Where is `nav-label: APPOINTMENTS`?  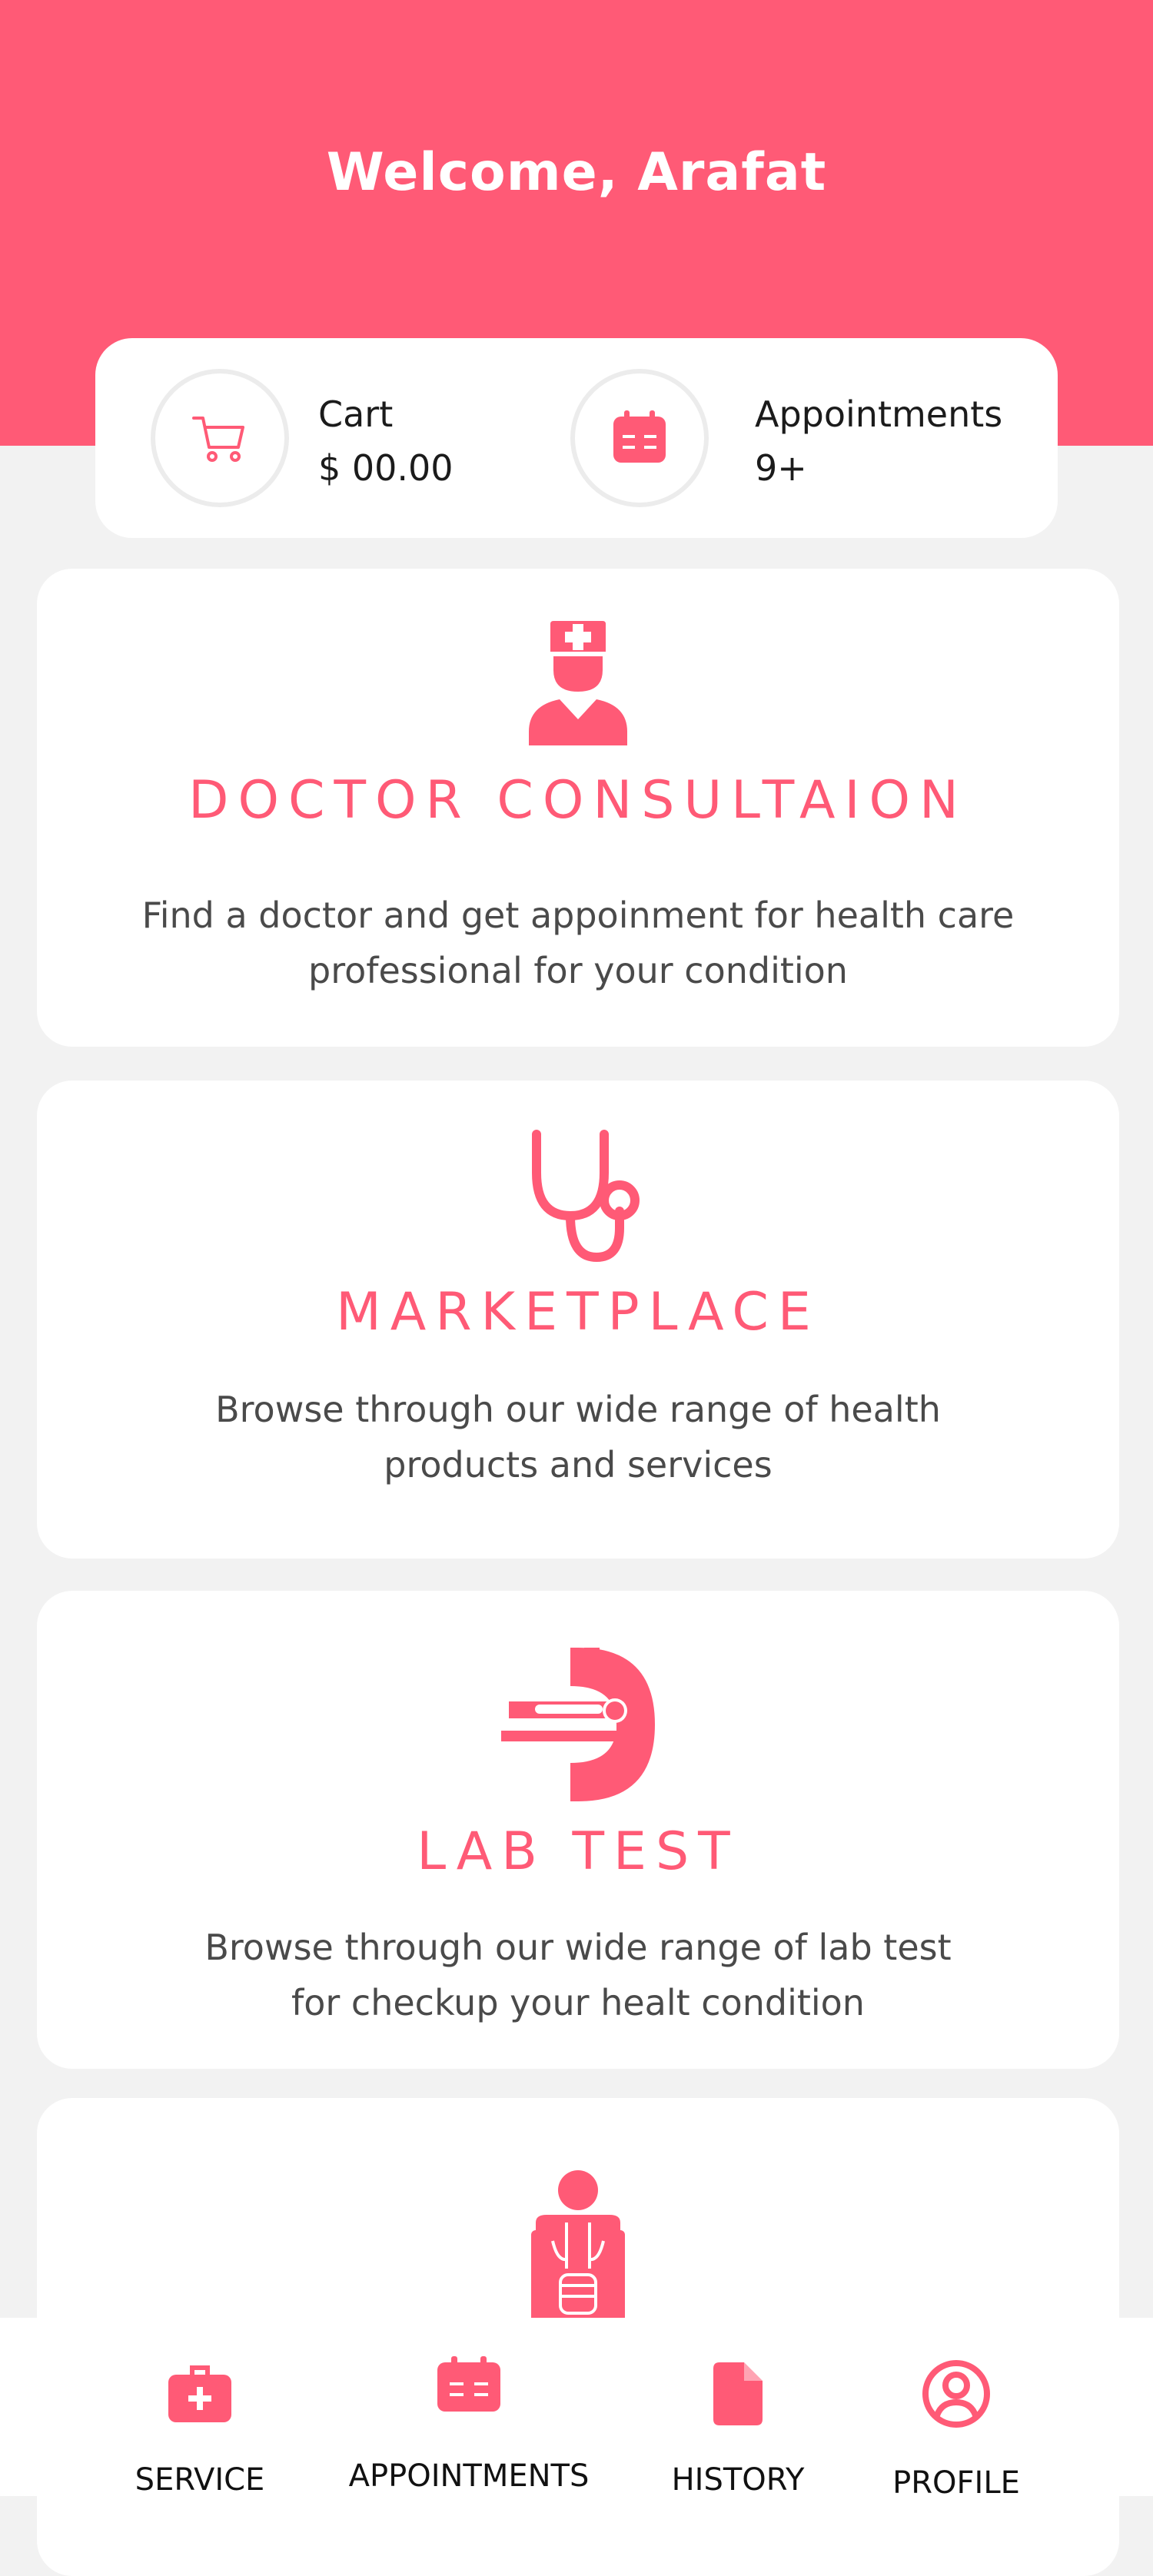 nav-label: APPOINTMENTS is located at coordinates (469, 2476).